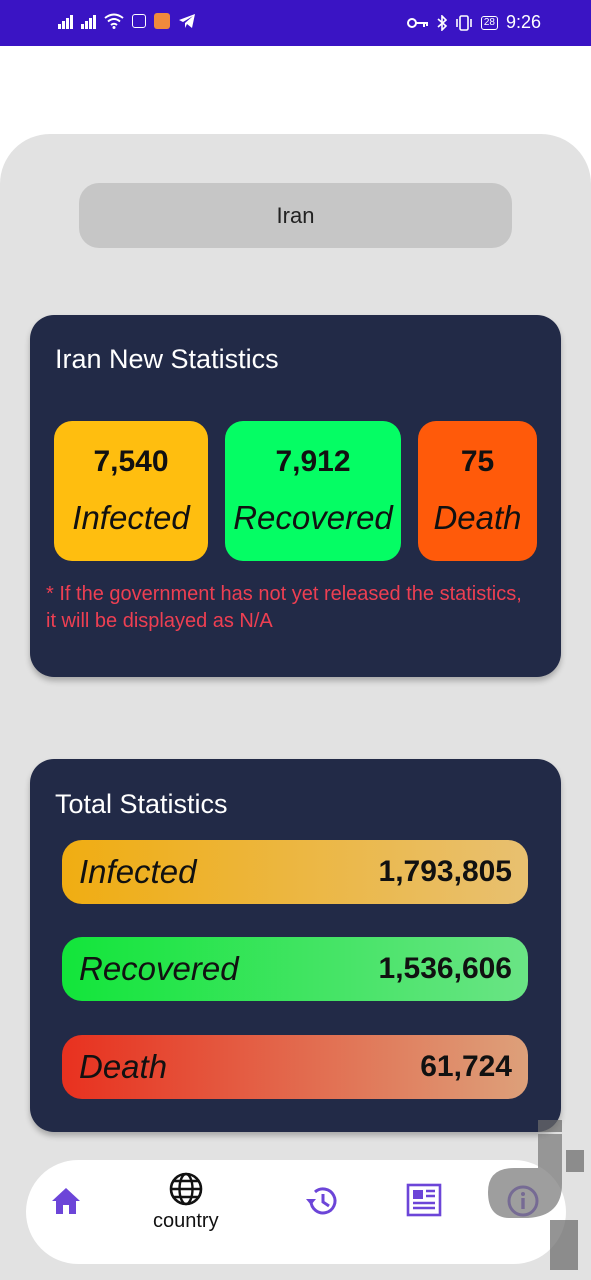 This screenshot has width=591, height=1280. What do you see at coordinates (295, 969) in the screenshot?
I see `total-recovered-bar: Recovered 1,536,606` at bounding box center [295, 969].